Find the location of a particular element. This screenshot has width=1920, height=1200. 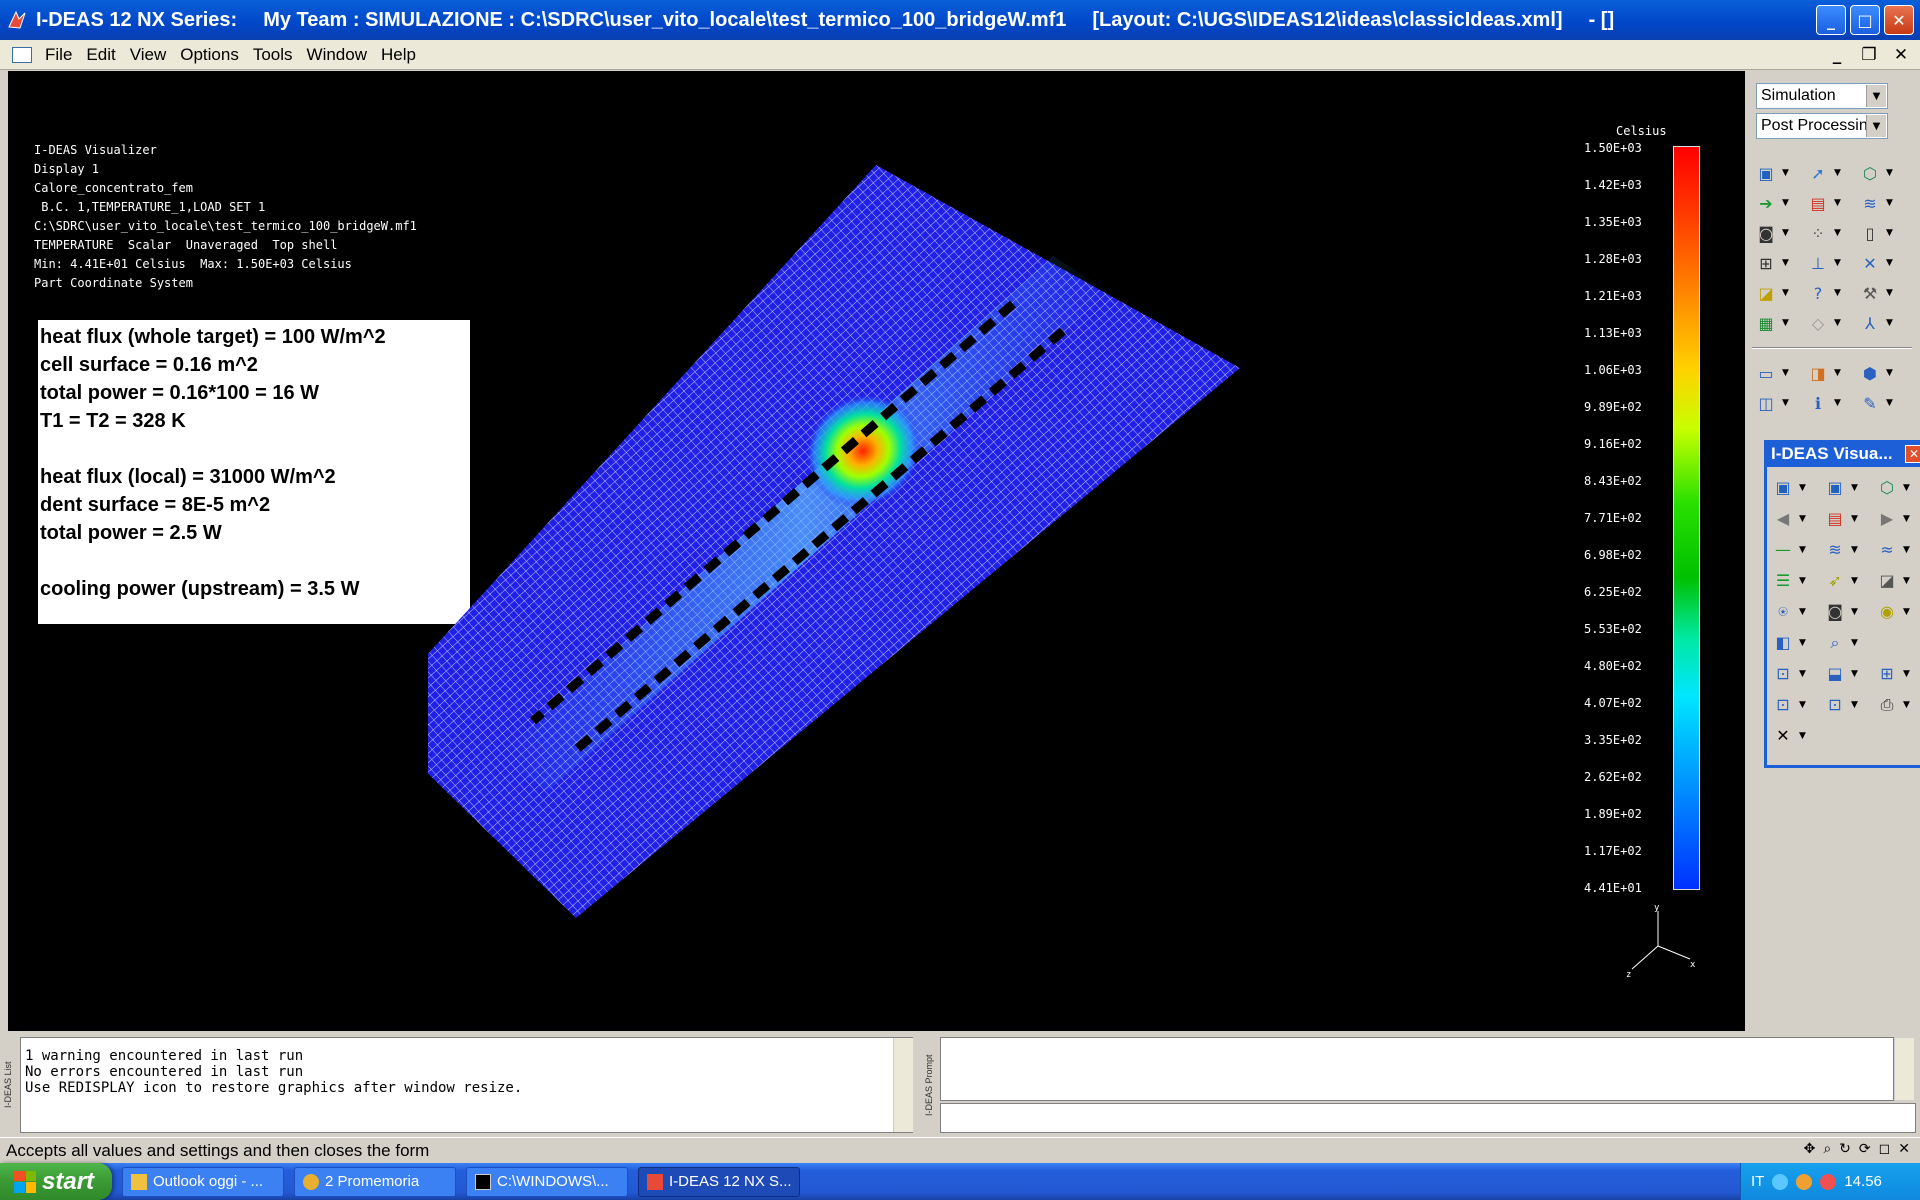

deform-icon: ≋ ▼ is located at coordinates (1884, 203).